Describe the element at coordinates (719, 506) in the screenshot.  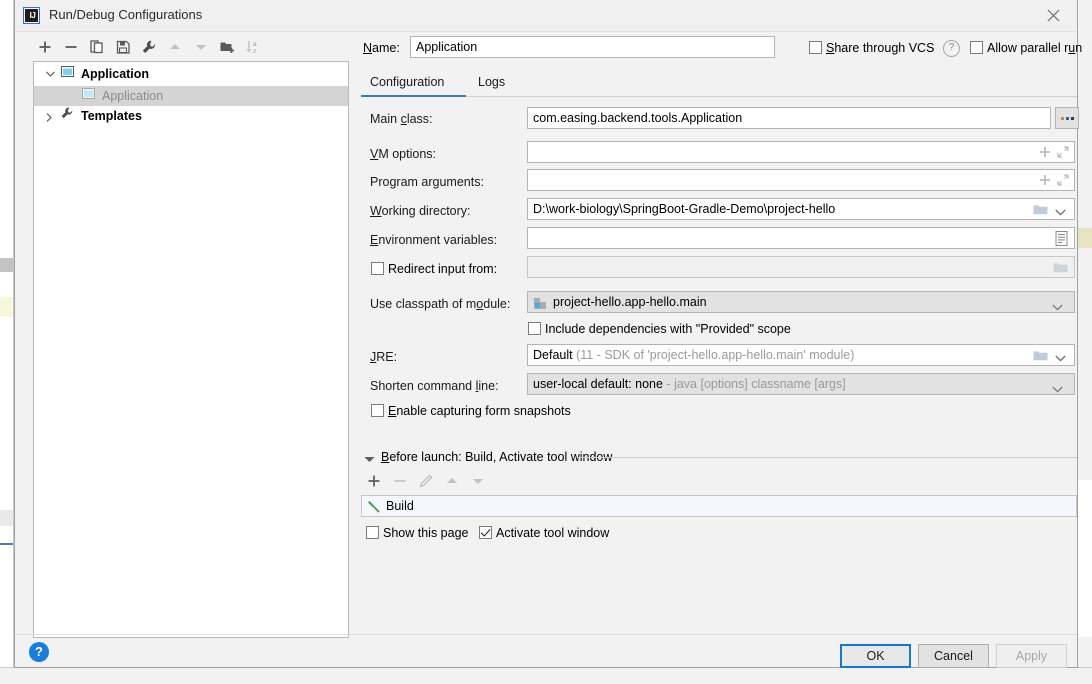
I see `before-launch-task-list: Build` at that location.